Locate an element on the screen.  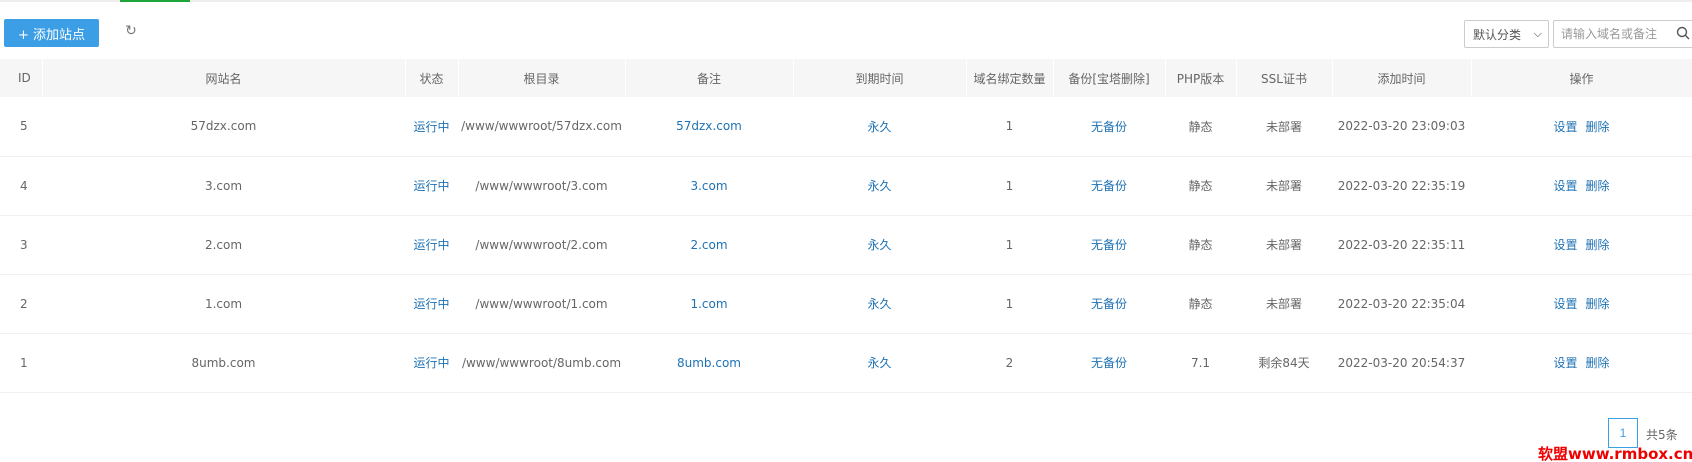
cell-note: 2.com is located at coordinates (709, 245).